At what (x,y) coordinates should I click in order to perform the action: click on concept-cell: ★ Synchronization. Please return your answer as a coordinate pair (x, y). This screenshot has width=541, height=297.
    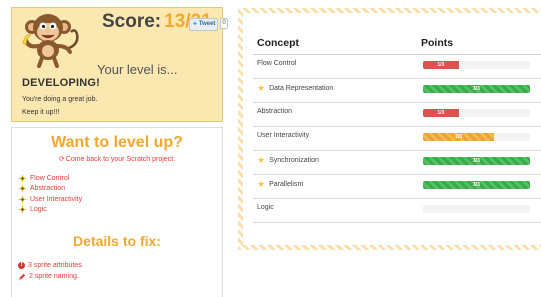
    Looking at the image, I should click on (288, 160).